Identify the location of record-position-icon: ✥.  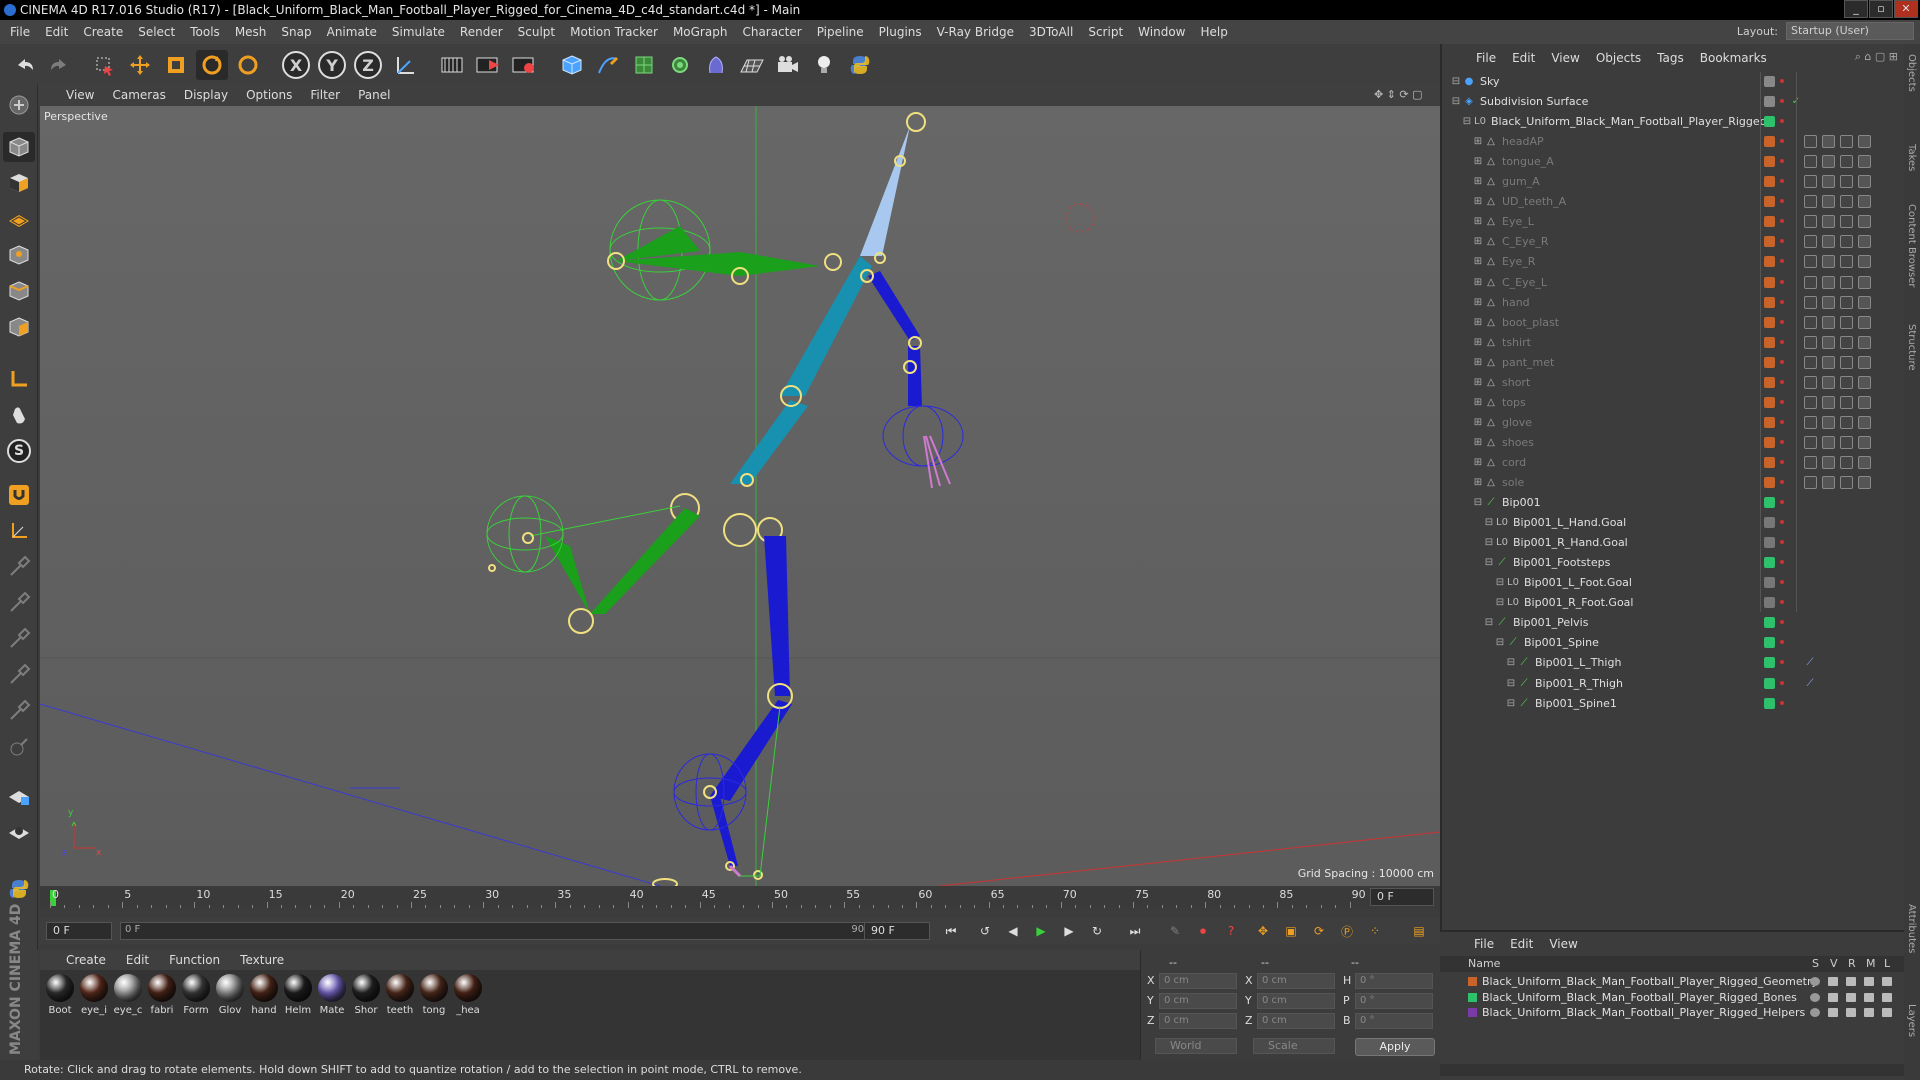
(1263, 931).